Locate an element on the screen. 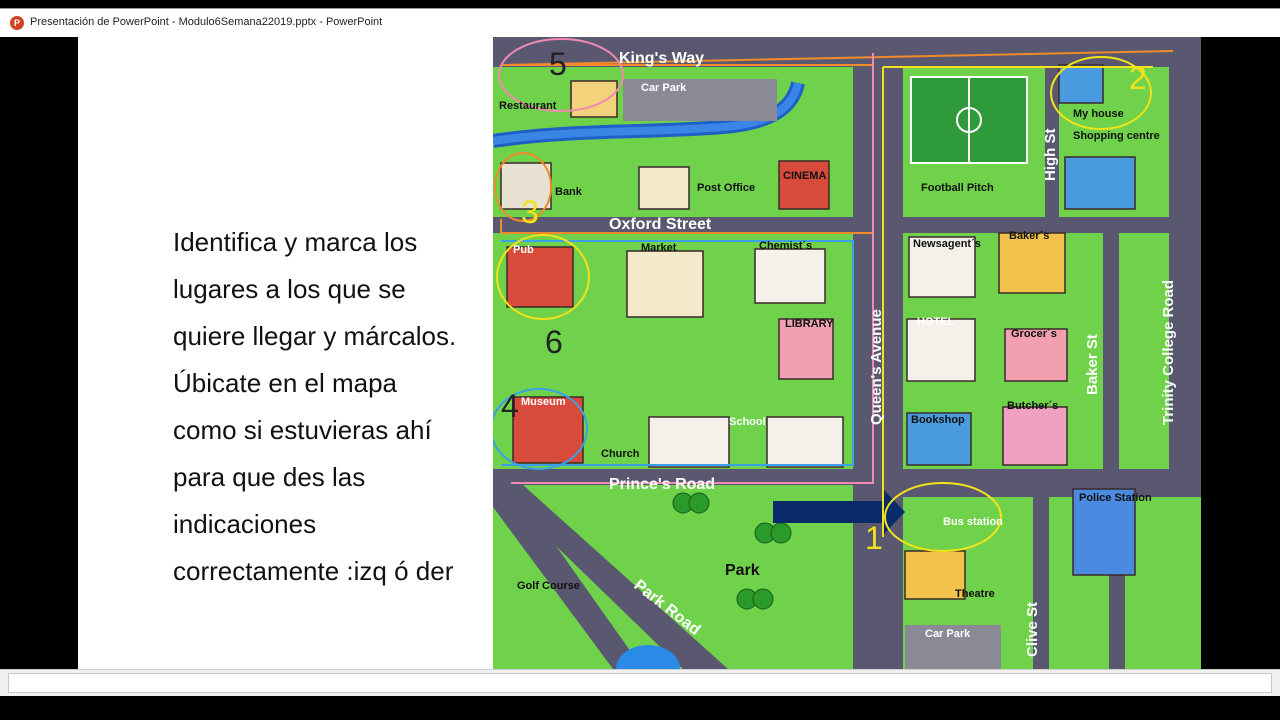 This screenshot has width=1280, height=720. street-label-kings-way: King's Way is located at coordinates (661, 58).